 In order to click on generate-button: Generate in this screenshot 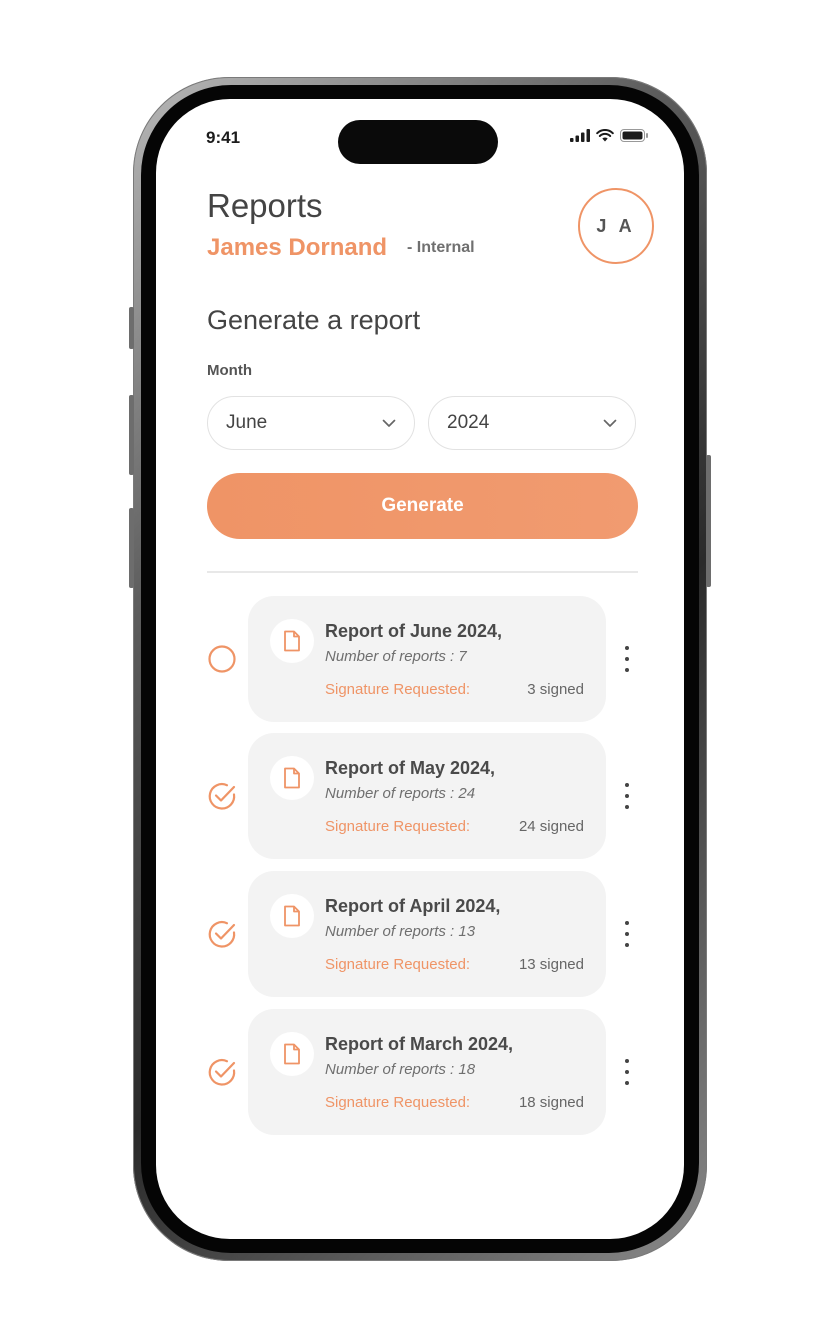, I will do `click(422, 506)`.